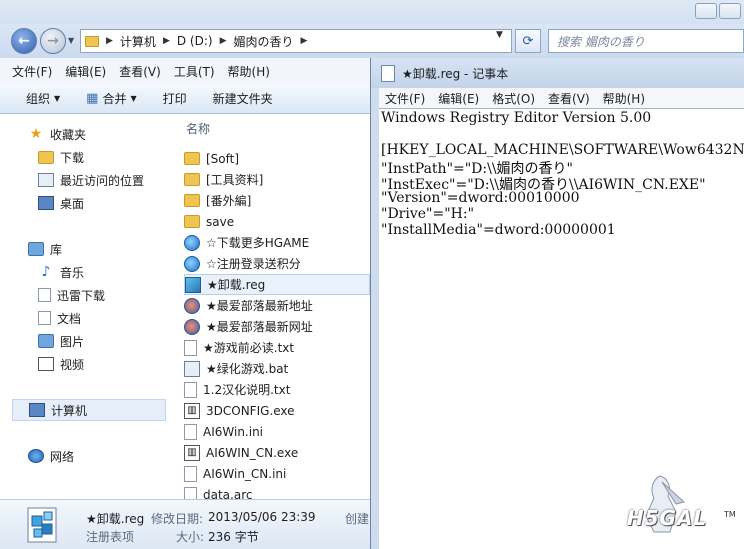  I want to click on minimize-button, so click(706, 11).